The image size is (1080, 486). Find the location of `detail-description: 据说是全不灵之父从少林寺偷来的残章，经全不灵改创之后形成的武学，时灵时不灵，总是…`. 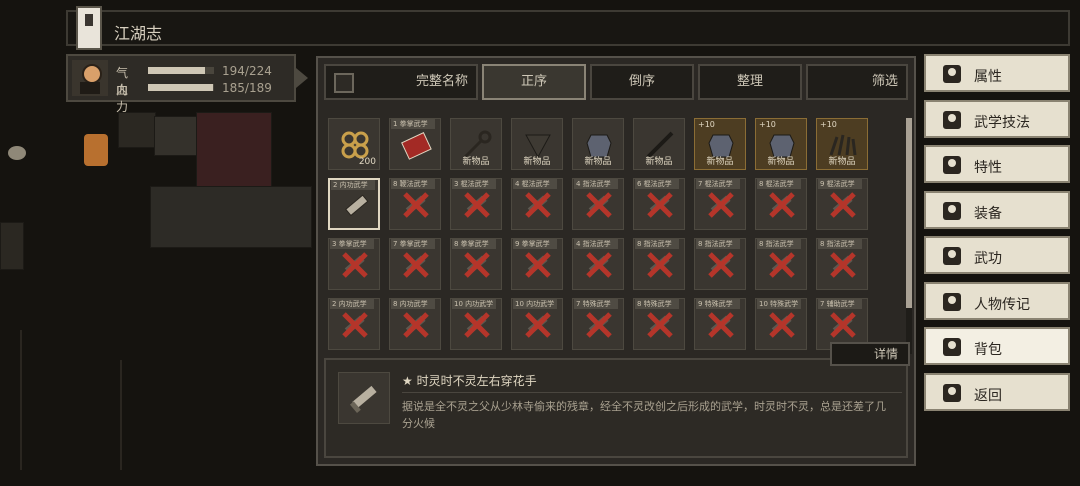

detail-description: 据说是全不灵之父从少林寺偷来的残章，经全不灵改创之后形成的武学，时灵时不灵，总是… is located at coordinates (644, 415).